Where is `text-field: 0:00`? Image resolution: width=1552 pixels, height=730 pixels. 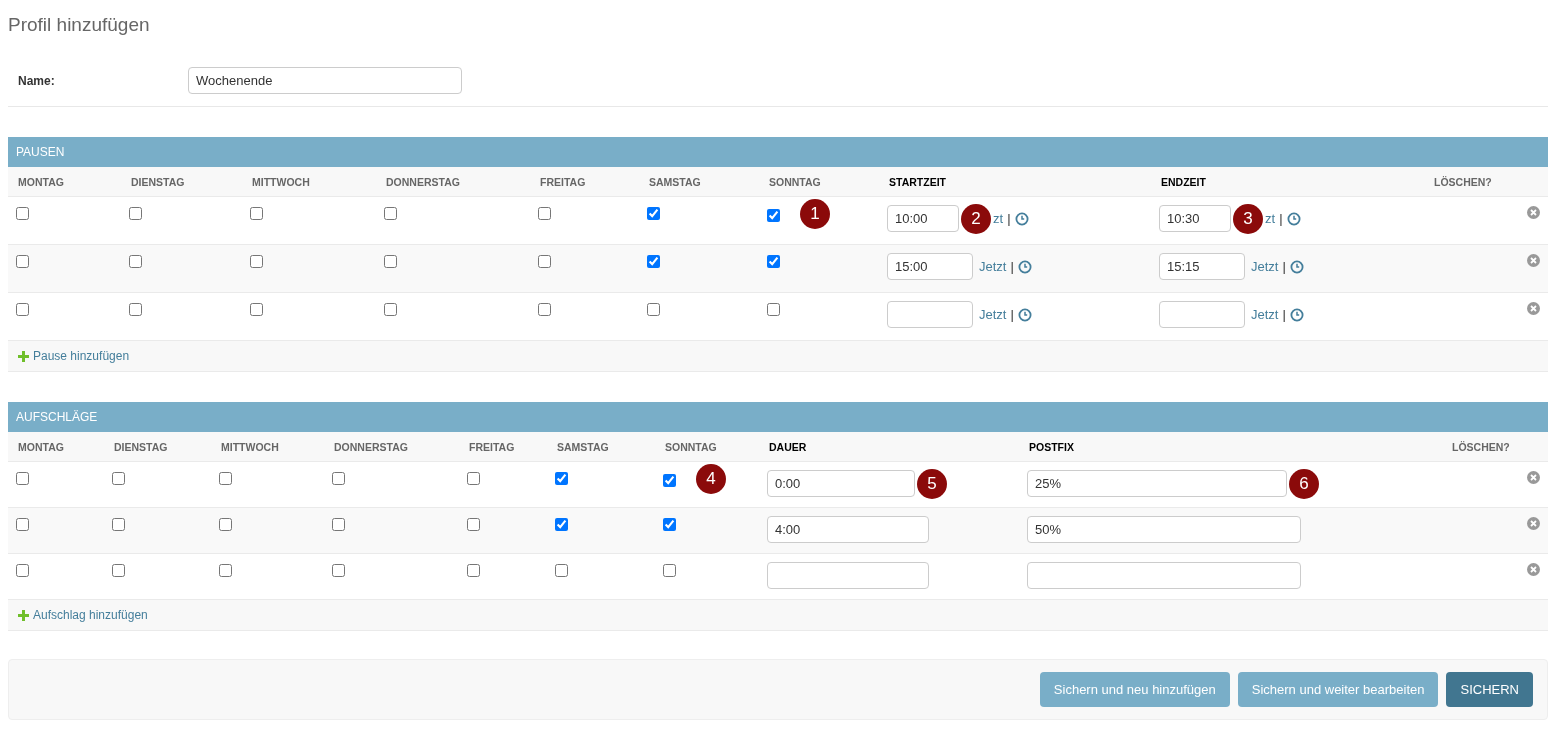
text-field: 0:00 is located at coordinates (841, 483).